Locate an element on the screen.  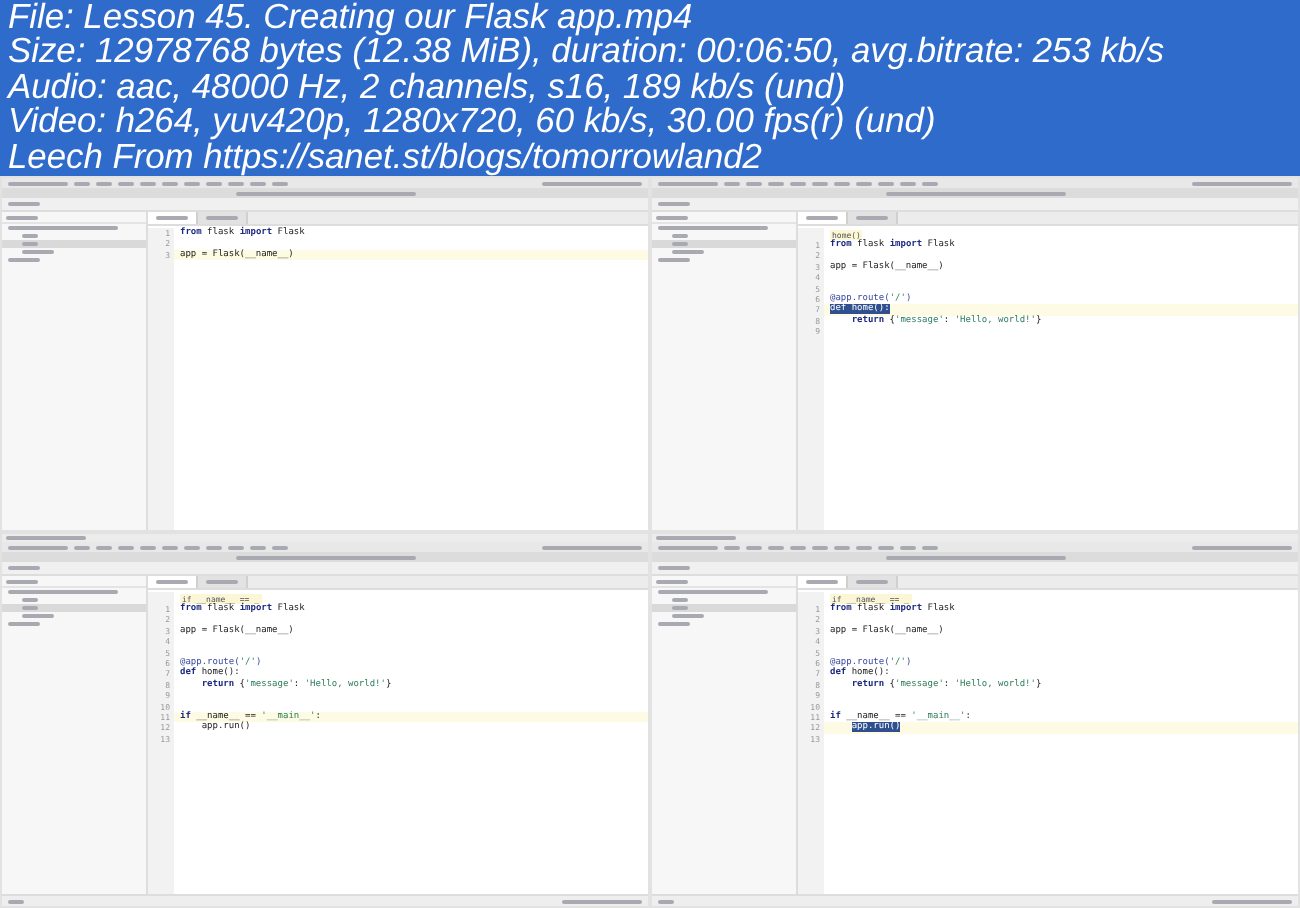
info-line: Audio: aac, 48000 Hz, 2 channels, s16, 189 kb/s (und) is located at coordinates (427, 87).